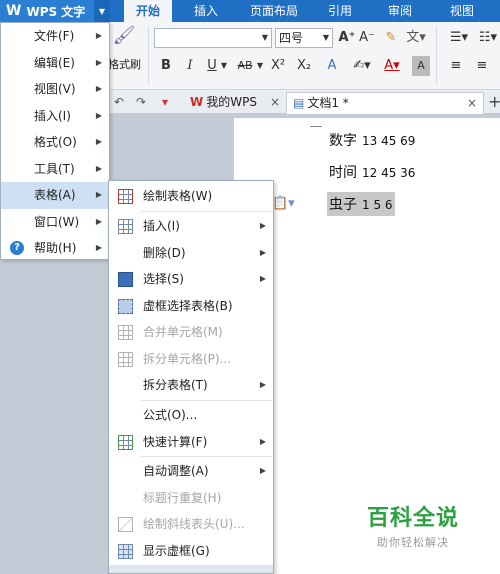  Describe the element at coordinates (125, 359) in the screenshot. I see `split-cells-icon` at that location.